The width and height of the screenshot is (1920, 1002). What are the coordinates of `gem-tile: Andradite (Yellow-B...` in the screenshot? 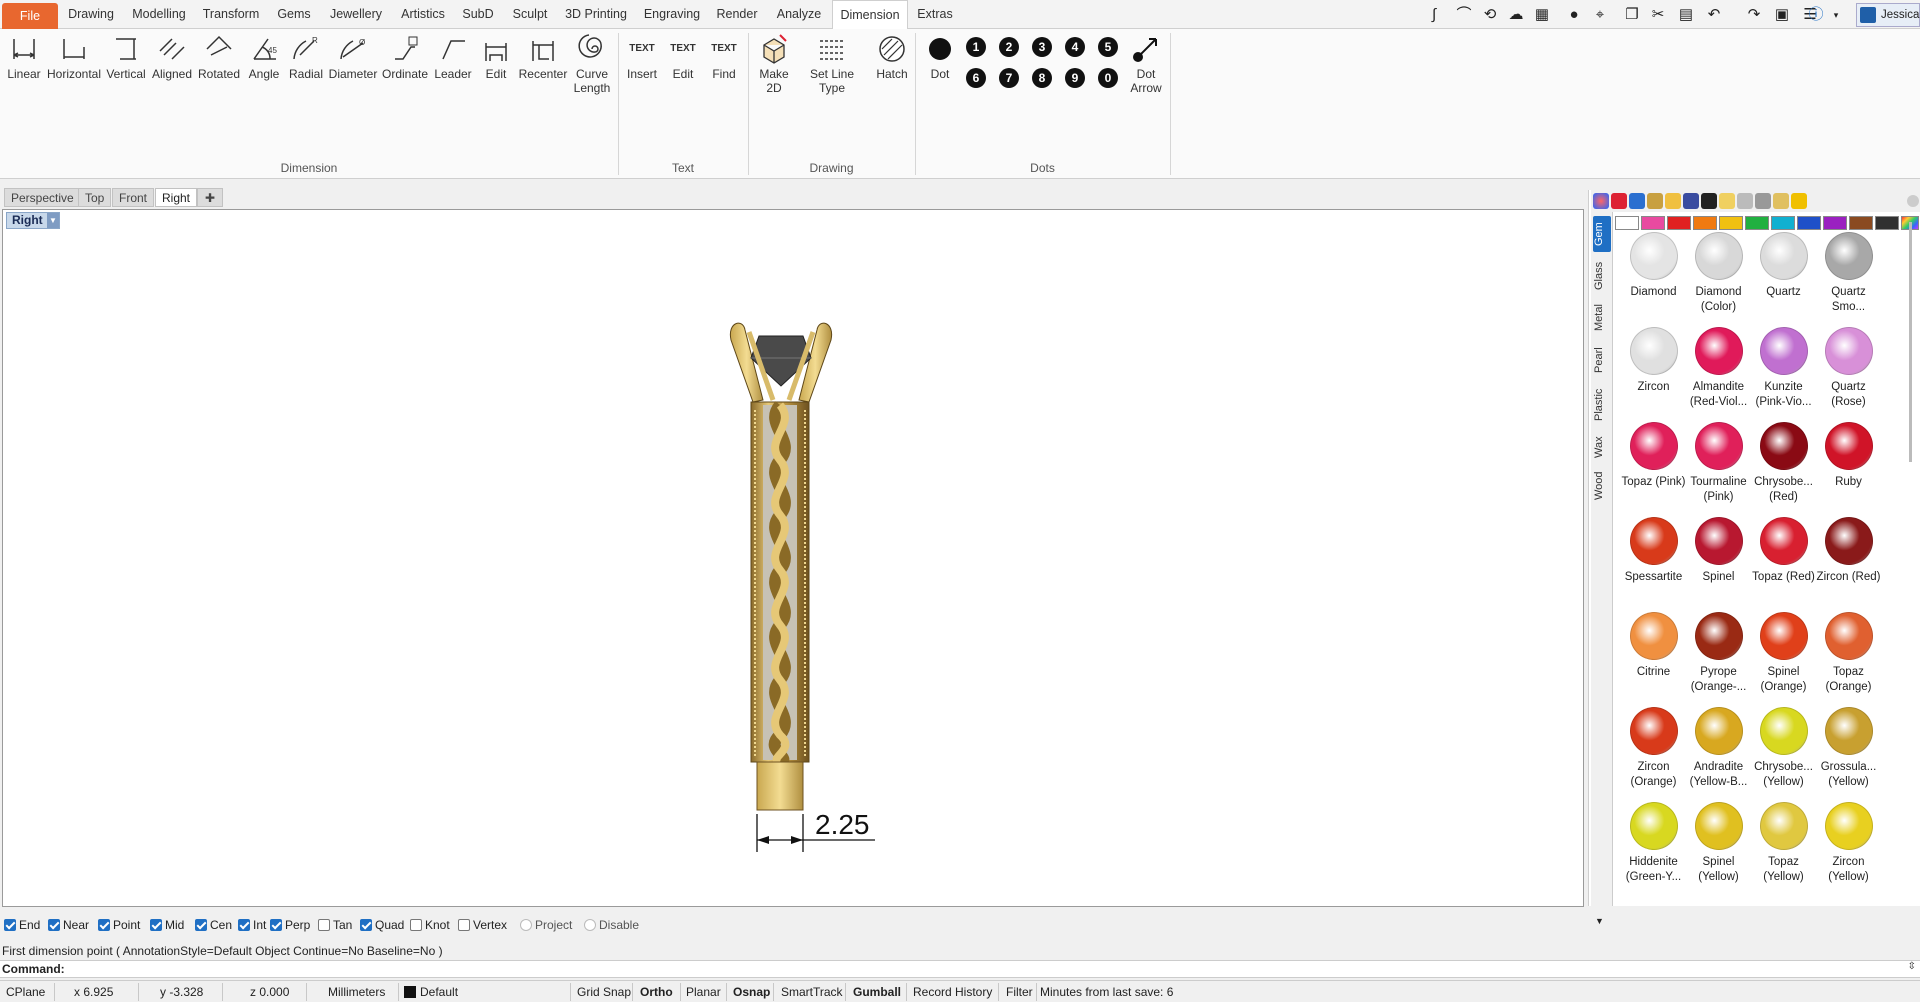 It's located at (1718, 748).